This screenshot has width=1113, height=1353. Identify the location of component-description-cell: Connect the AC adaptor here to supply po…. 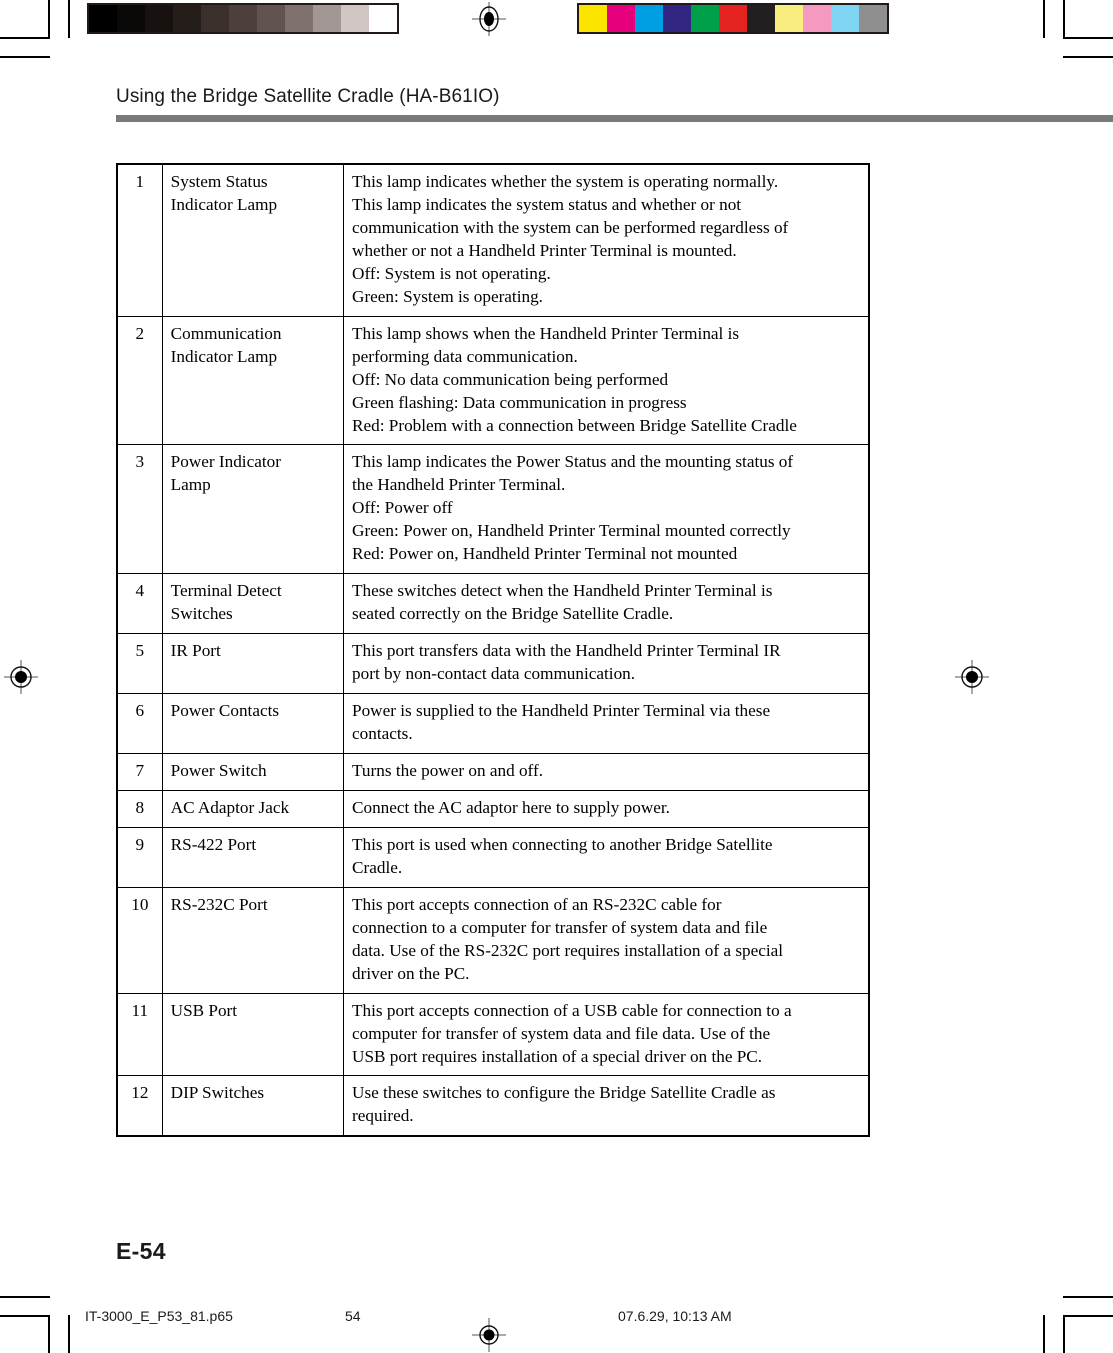
(606, 808).